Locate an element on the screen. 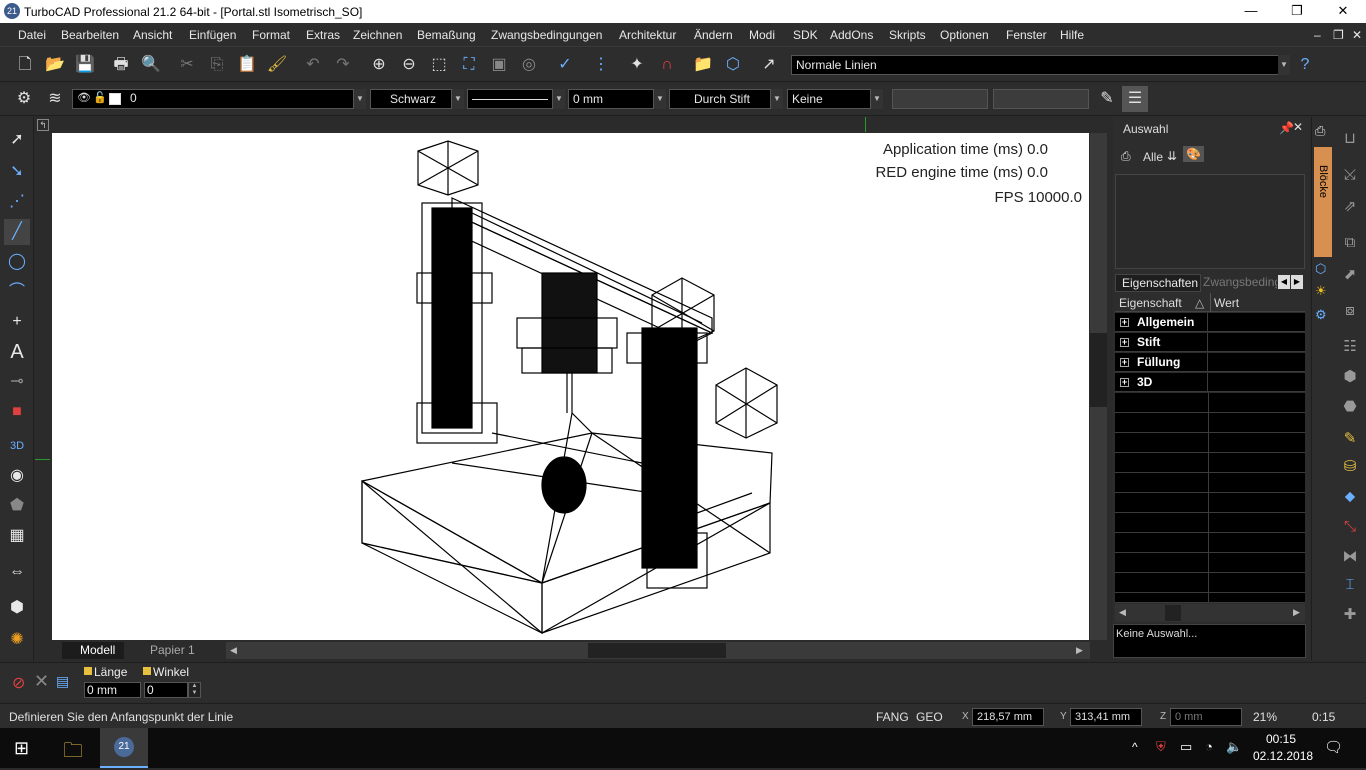 Image resolution: width=1366 pixels, height=770 pixels. scroll-right-icon: ▶ is located at coordinates (1296, 612).